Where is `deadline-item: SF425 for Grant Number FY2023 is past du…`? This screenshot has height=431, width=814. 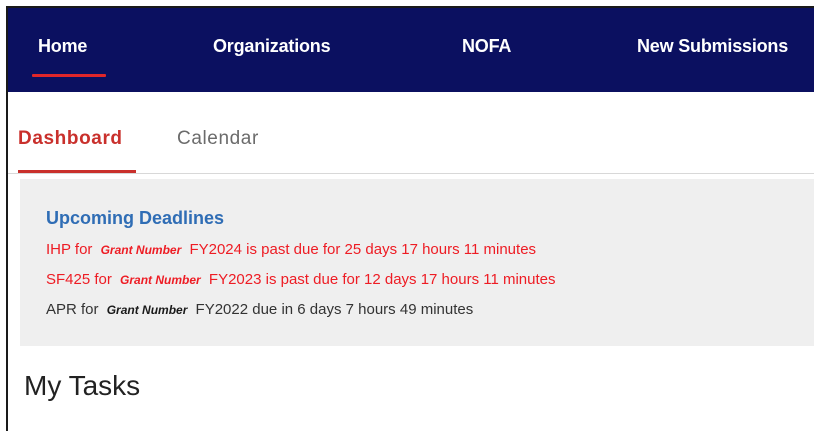 deadline-item: SF425 for Grant Number FY2023 is past du… is located at coordinates (301, 279).